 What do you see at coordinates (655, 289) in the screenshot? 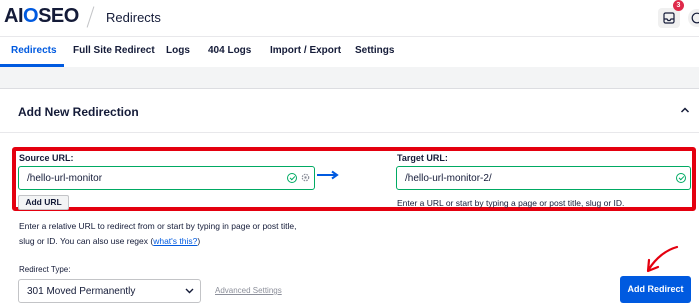
I see `add-redirect-button: Add Redirect` at bounding box center [655, 289].